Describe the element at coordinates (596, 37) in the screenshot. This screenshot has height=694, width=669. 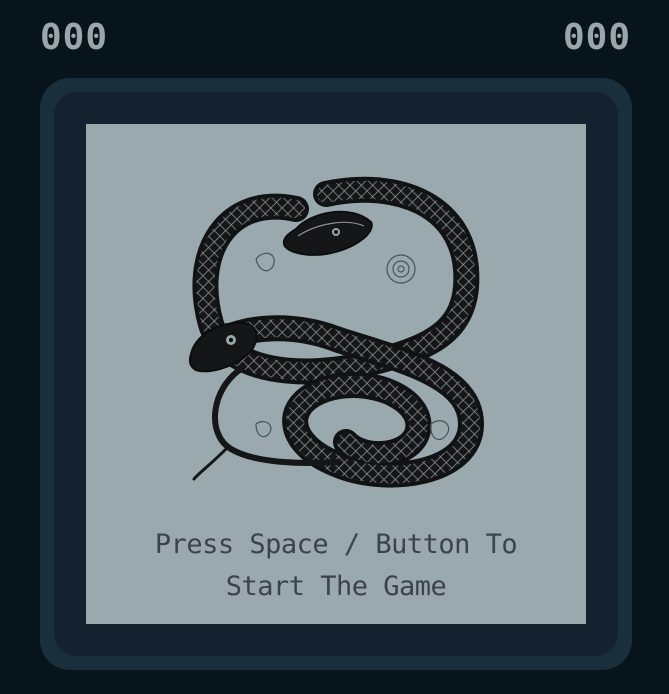
I see `score-right: 000` at that location.